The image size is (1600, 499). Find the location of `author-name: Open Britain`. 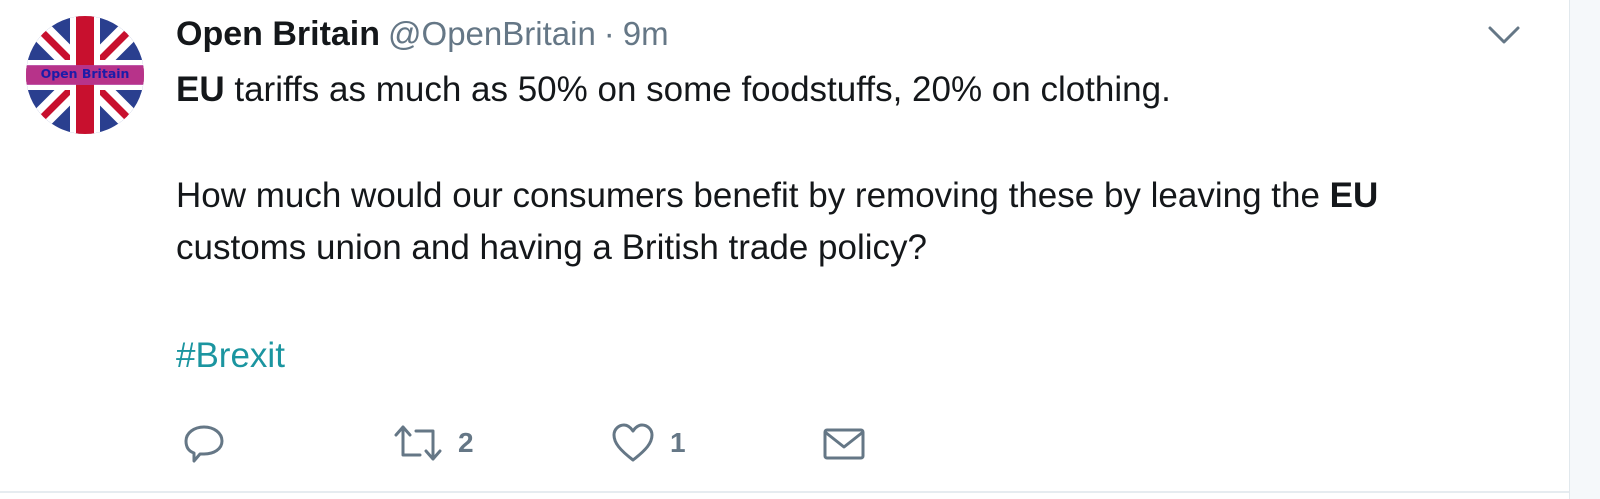

author-name: Open Britain is located at coordinates (278, 34).